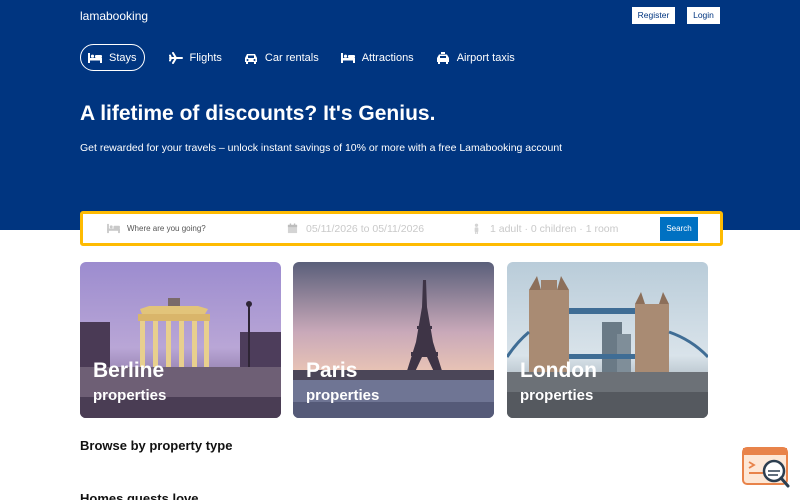  I want to click on homes-guests-love-title: Homes guests love, so click(139, 495).